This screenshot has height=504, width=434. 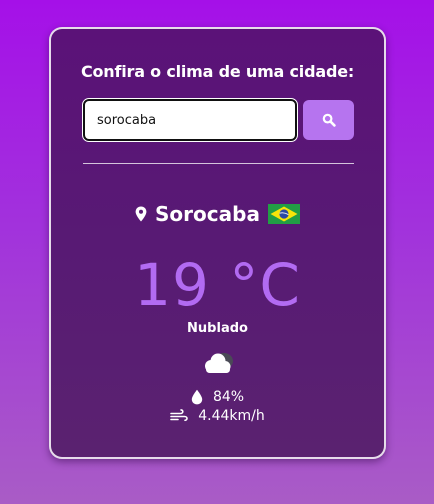 I want to click on search-icon, so click(x=329, y=120).